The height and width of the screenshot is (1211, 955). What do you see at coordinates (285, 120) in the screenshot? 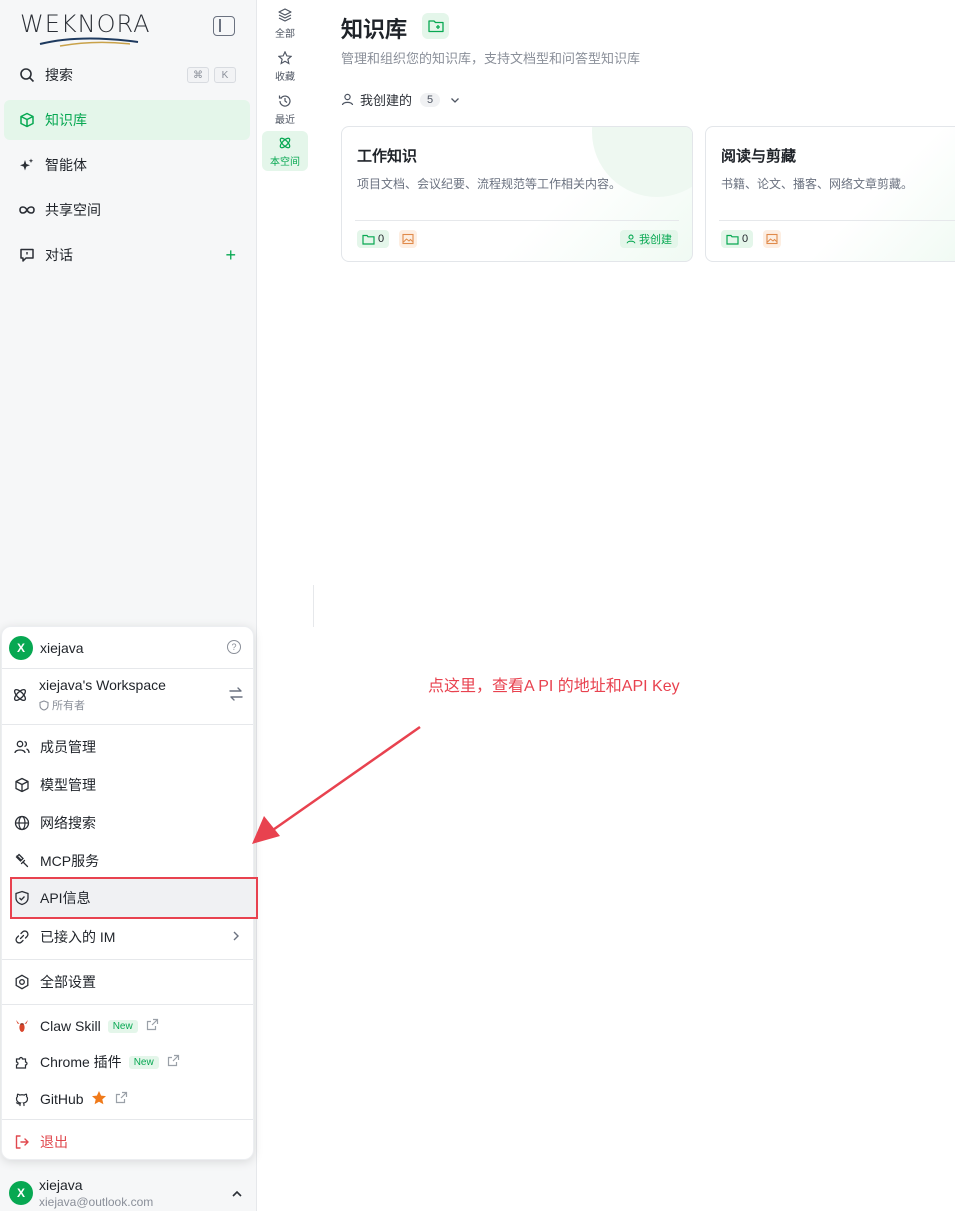
I see `tab-label: 最近` at bounding box center [285, 120].